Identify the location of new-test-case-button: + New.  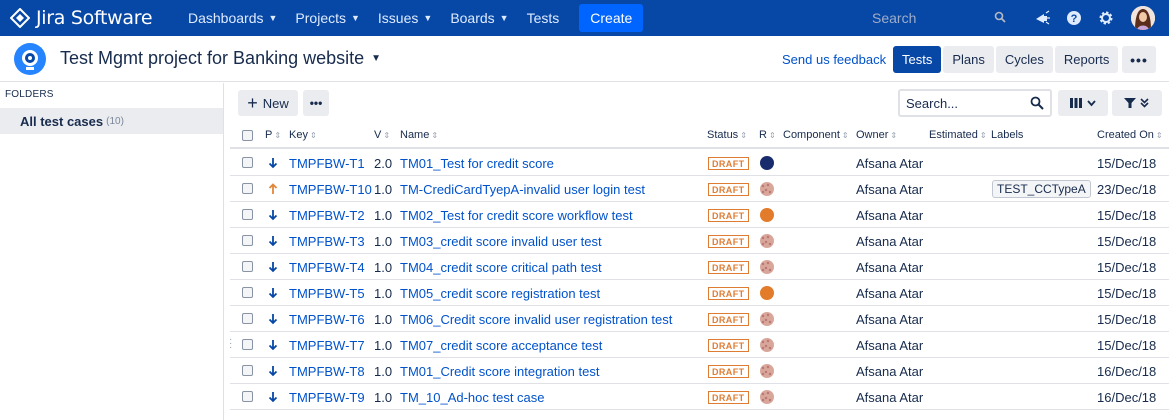
(268, 103).